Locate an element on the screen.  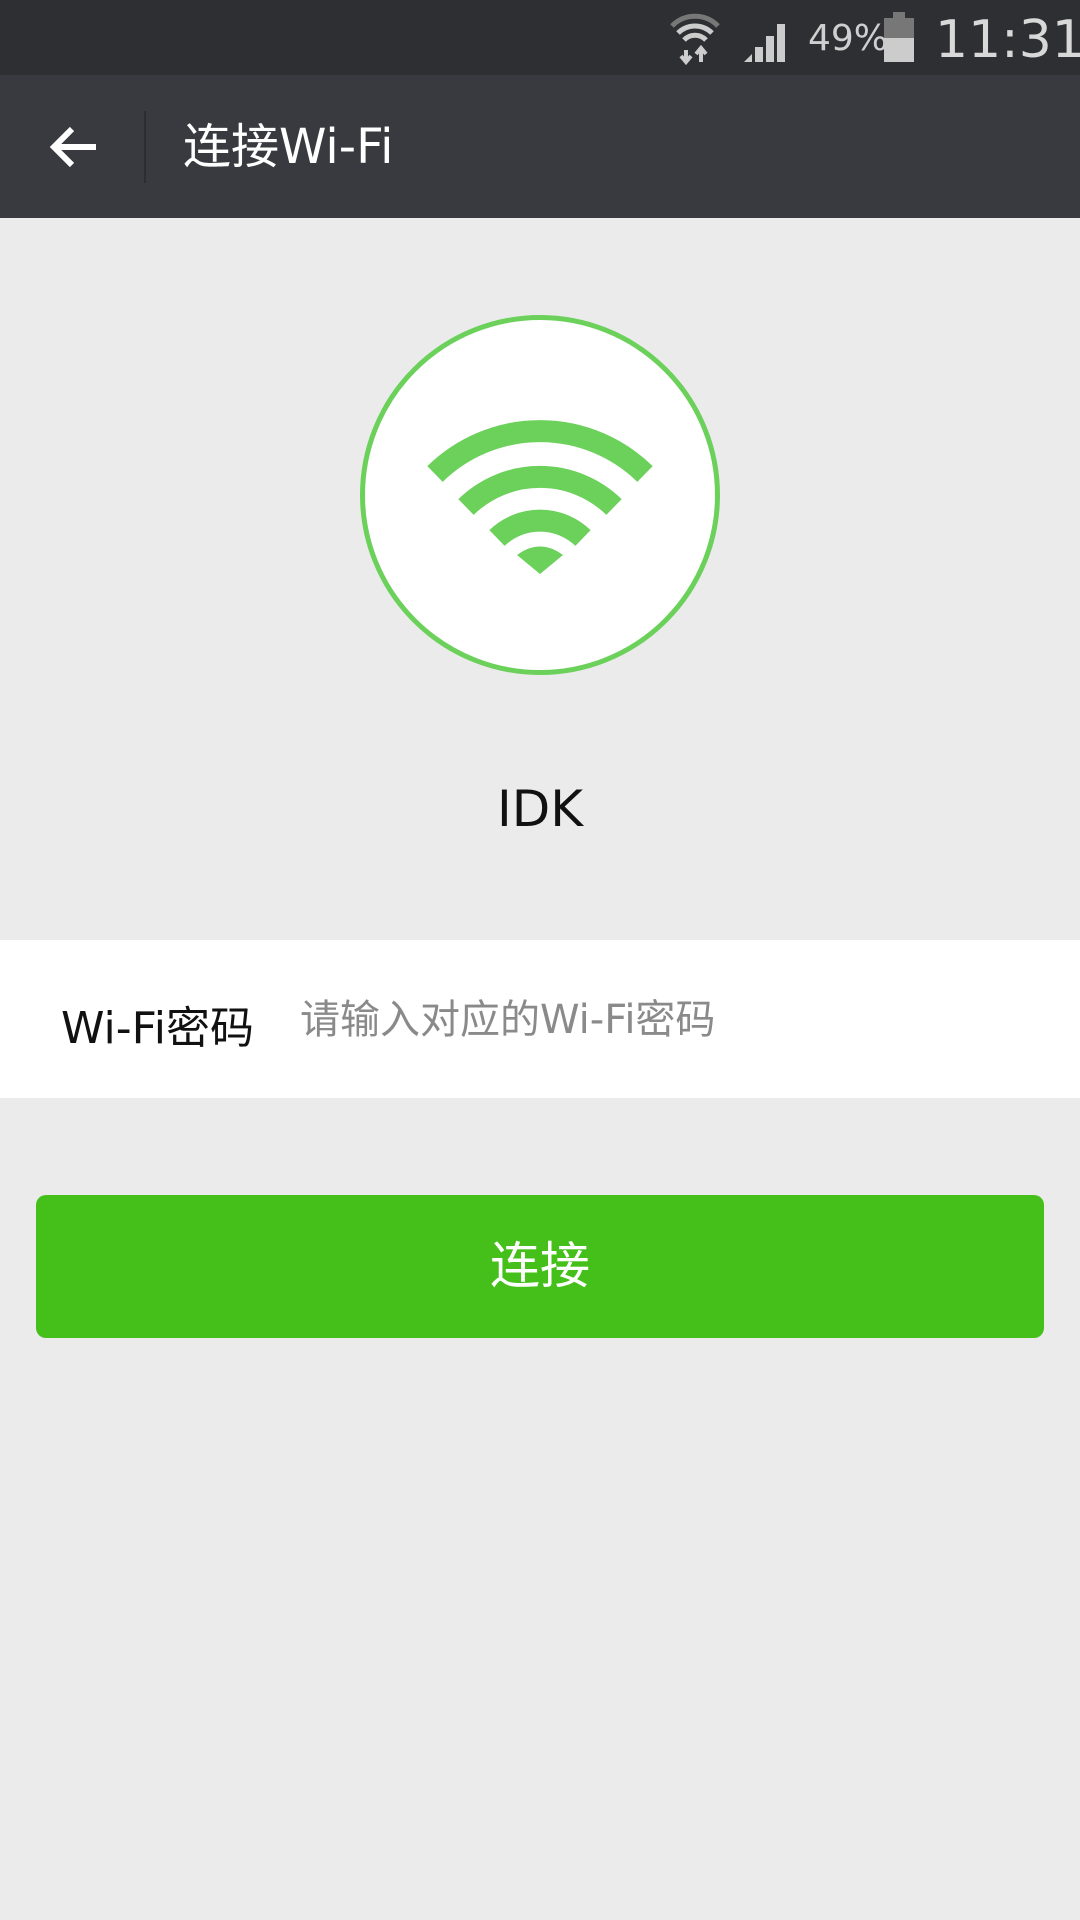
battery-icon is located at coordinates (899, 37).